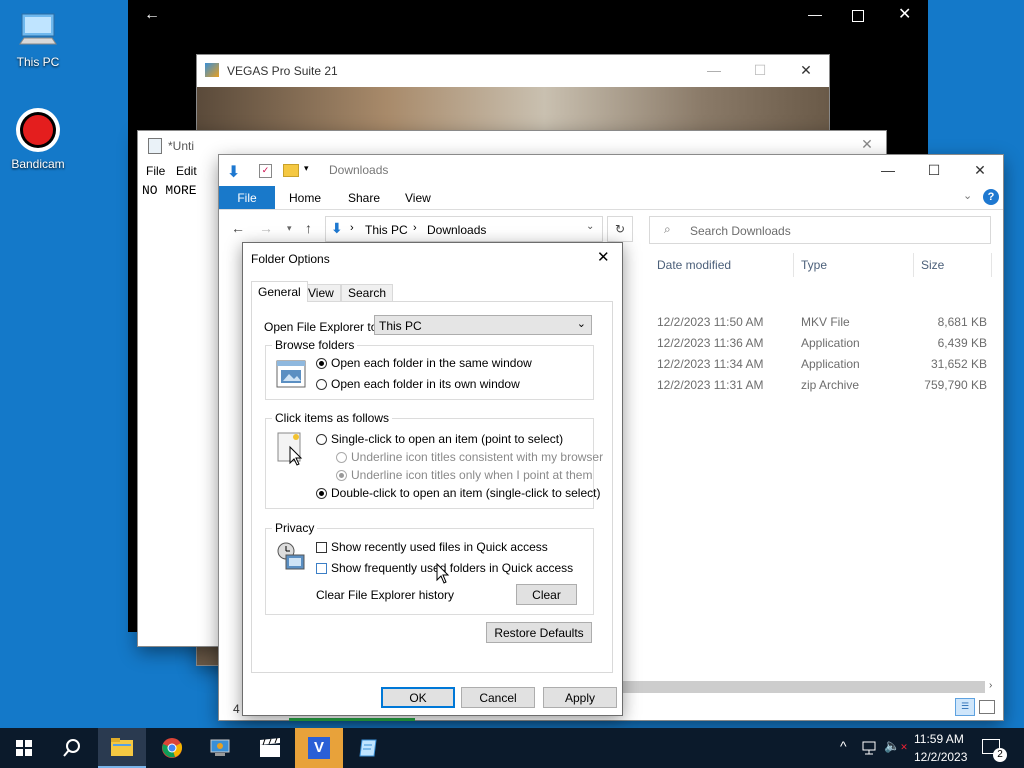 The width and height of the screenshot is (1024, 768). Describe the element at coordinates (456, 230) in the screenshot. I see `breadcrumb-current: Downloads` at that location.